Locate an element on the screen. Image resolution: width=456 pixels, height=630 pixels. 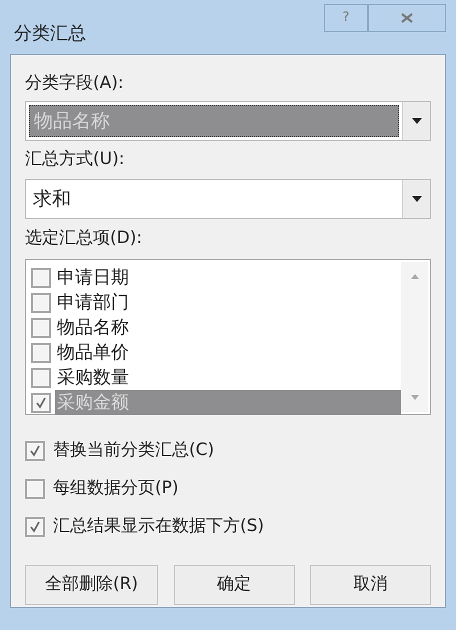
list-item: 采购数量 is located at coordinates (228, 377).